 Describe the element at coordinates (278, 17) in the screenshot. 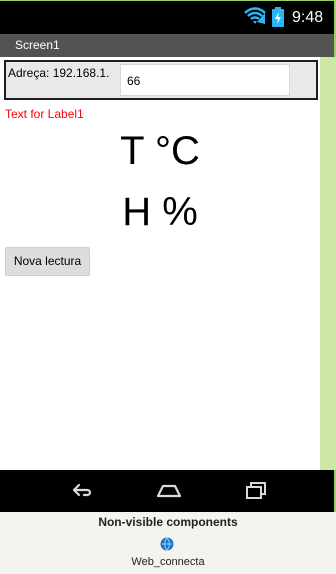

I see `battery-icon` at that location.